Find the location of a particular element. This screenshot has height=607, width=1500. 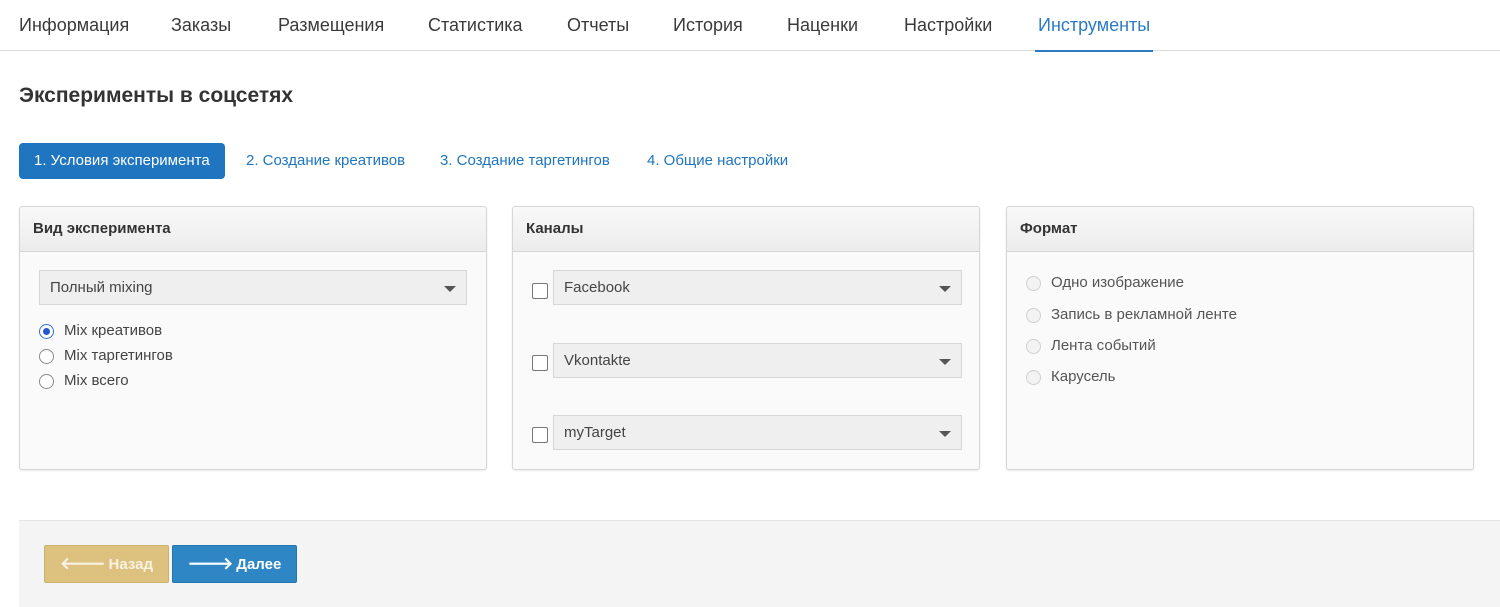

radio-label: Одно изображение is located at coordinates (1117, 282).